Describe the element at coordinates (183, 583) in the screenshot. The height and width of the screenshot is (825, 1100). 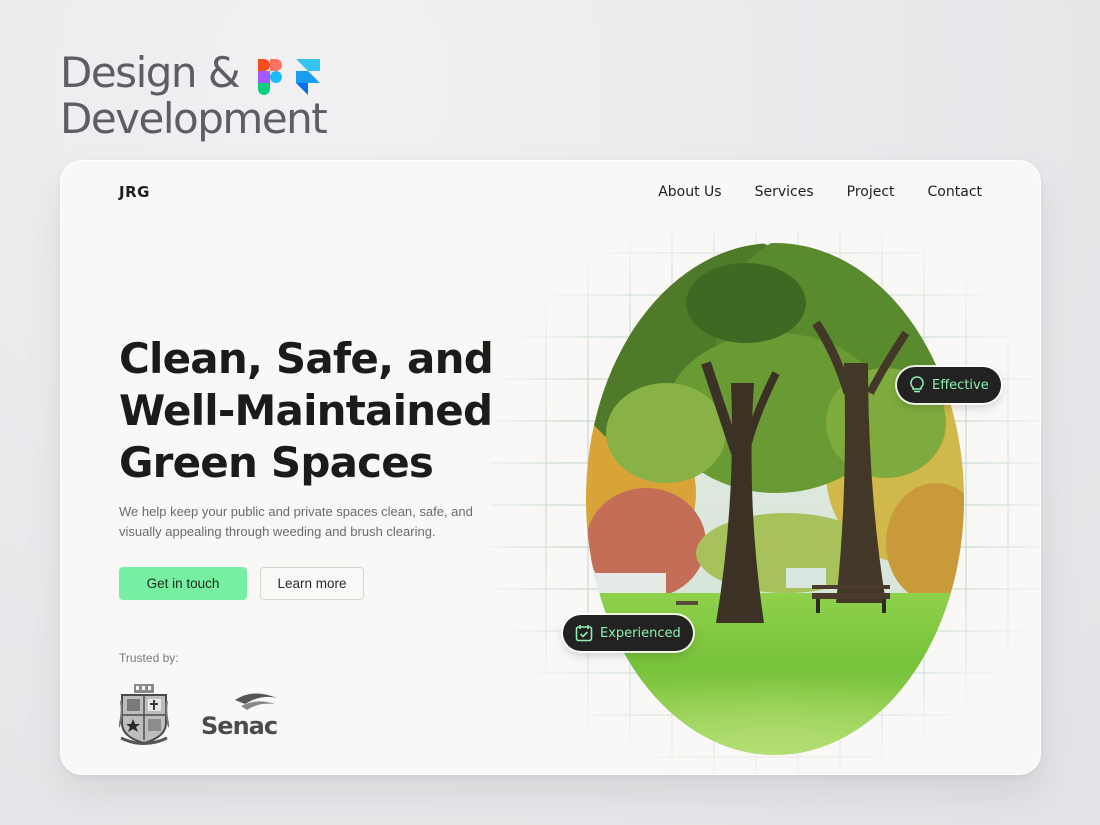
I see `get-in-touch-button: Get in touch` at that location.